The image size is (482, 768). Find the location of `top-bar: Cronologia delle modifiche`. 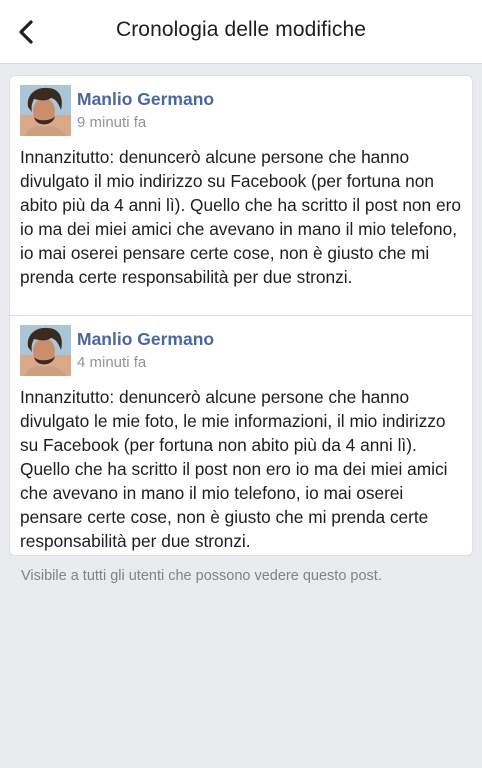

top-bar: Cronologia delle modifiche is located at coordinates (241, 32).